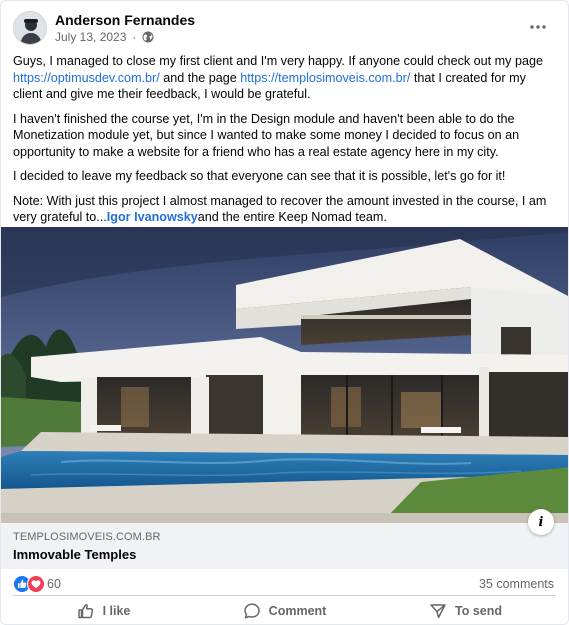 This screenshot has width=569, height=625. What do you see at coordinates (90, 37) in the screenshot?
I see `post-date: July 13, 2023` at bounding box center [90, 37].